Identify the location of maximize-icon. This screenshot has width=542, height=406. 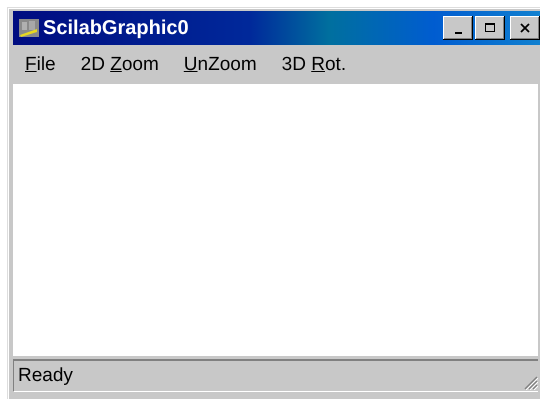
(490, 28).